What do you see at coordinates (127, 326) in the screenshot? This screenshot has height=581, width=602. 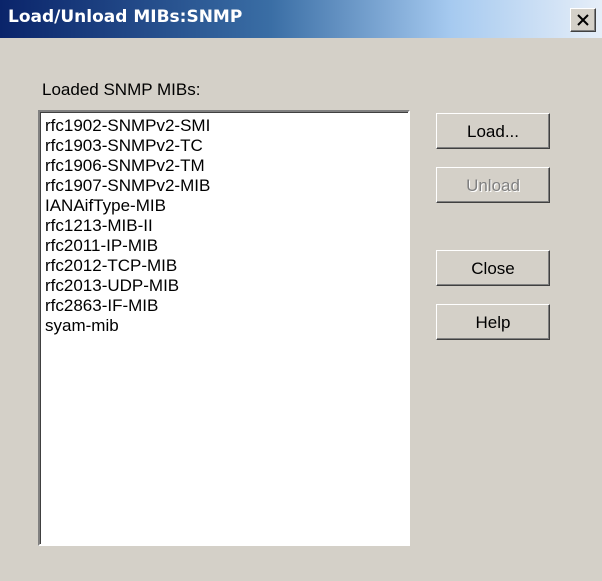 I see `list-item: syam-mib` at bounding box center [127, 326].